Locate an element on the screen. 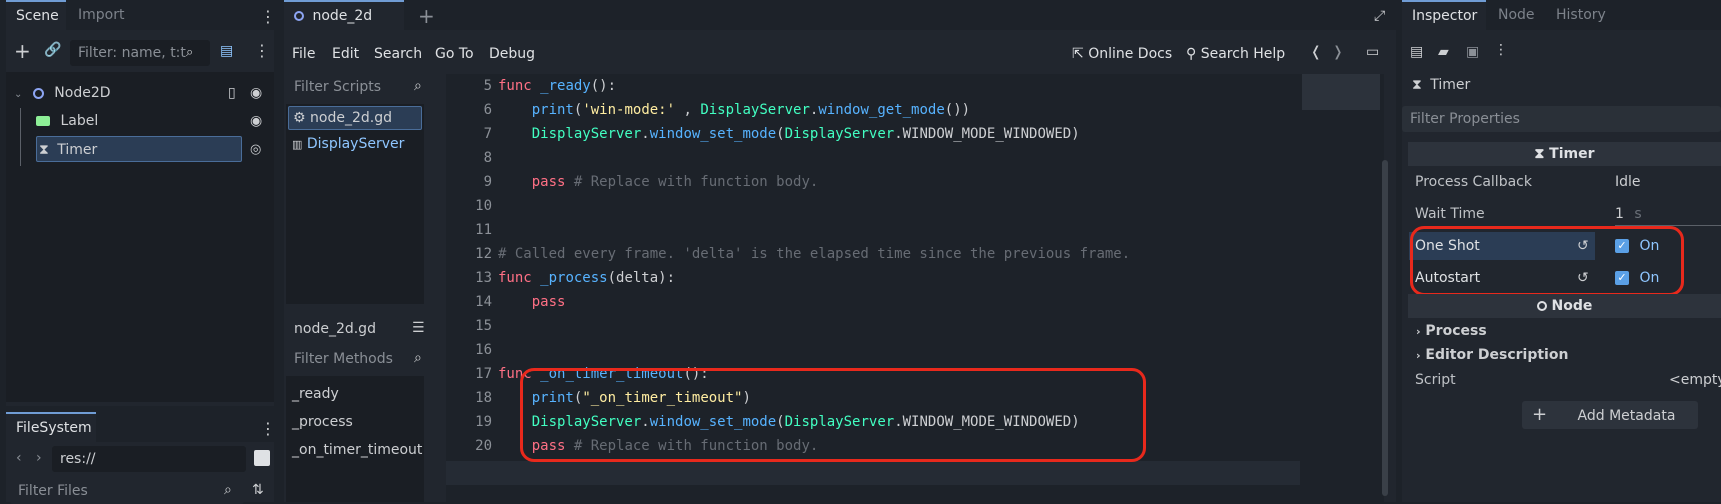 The width and height of the screenshot is (1721, 504). tab-node-2d: node_2d ✕ is located at coordinates (344, 26).